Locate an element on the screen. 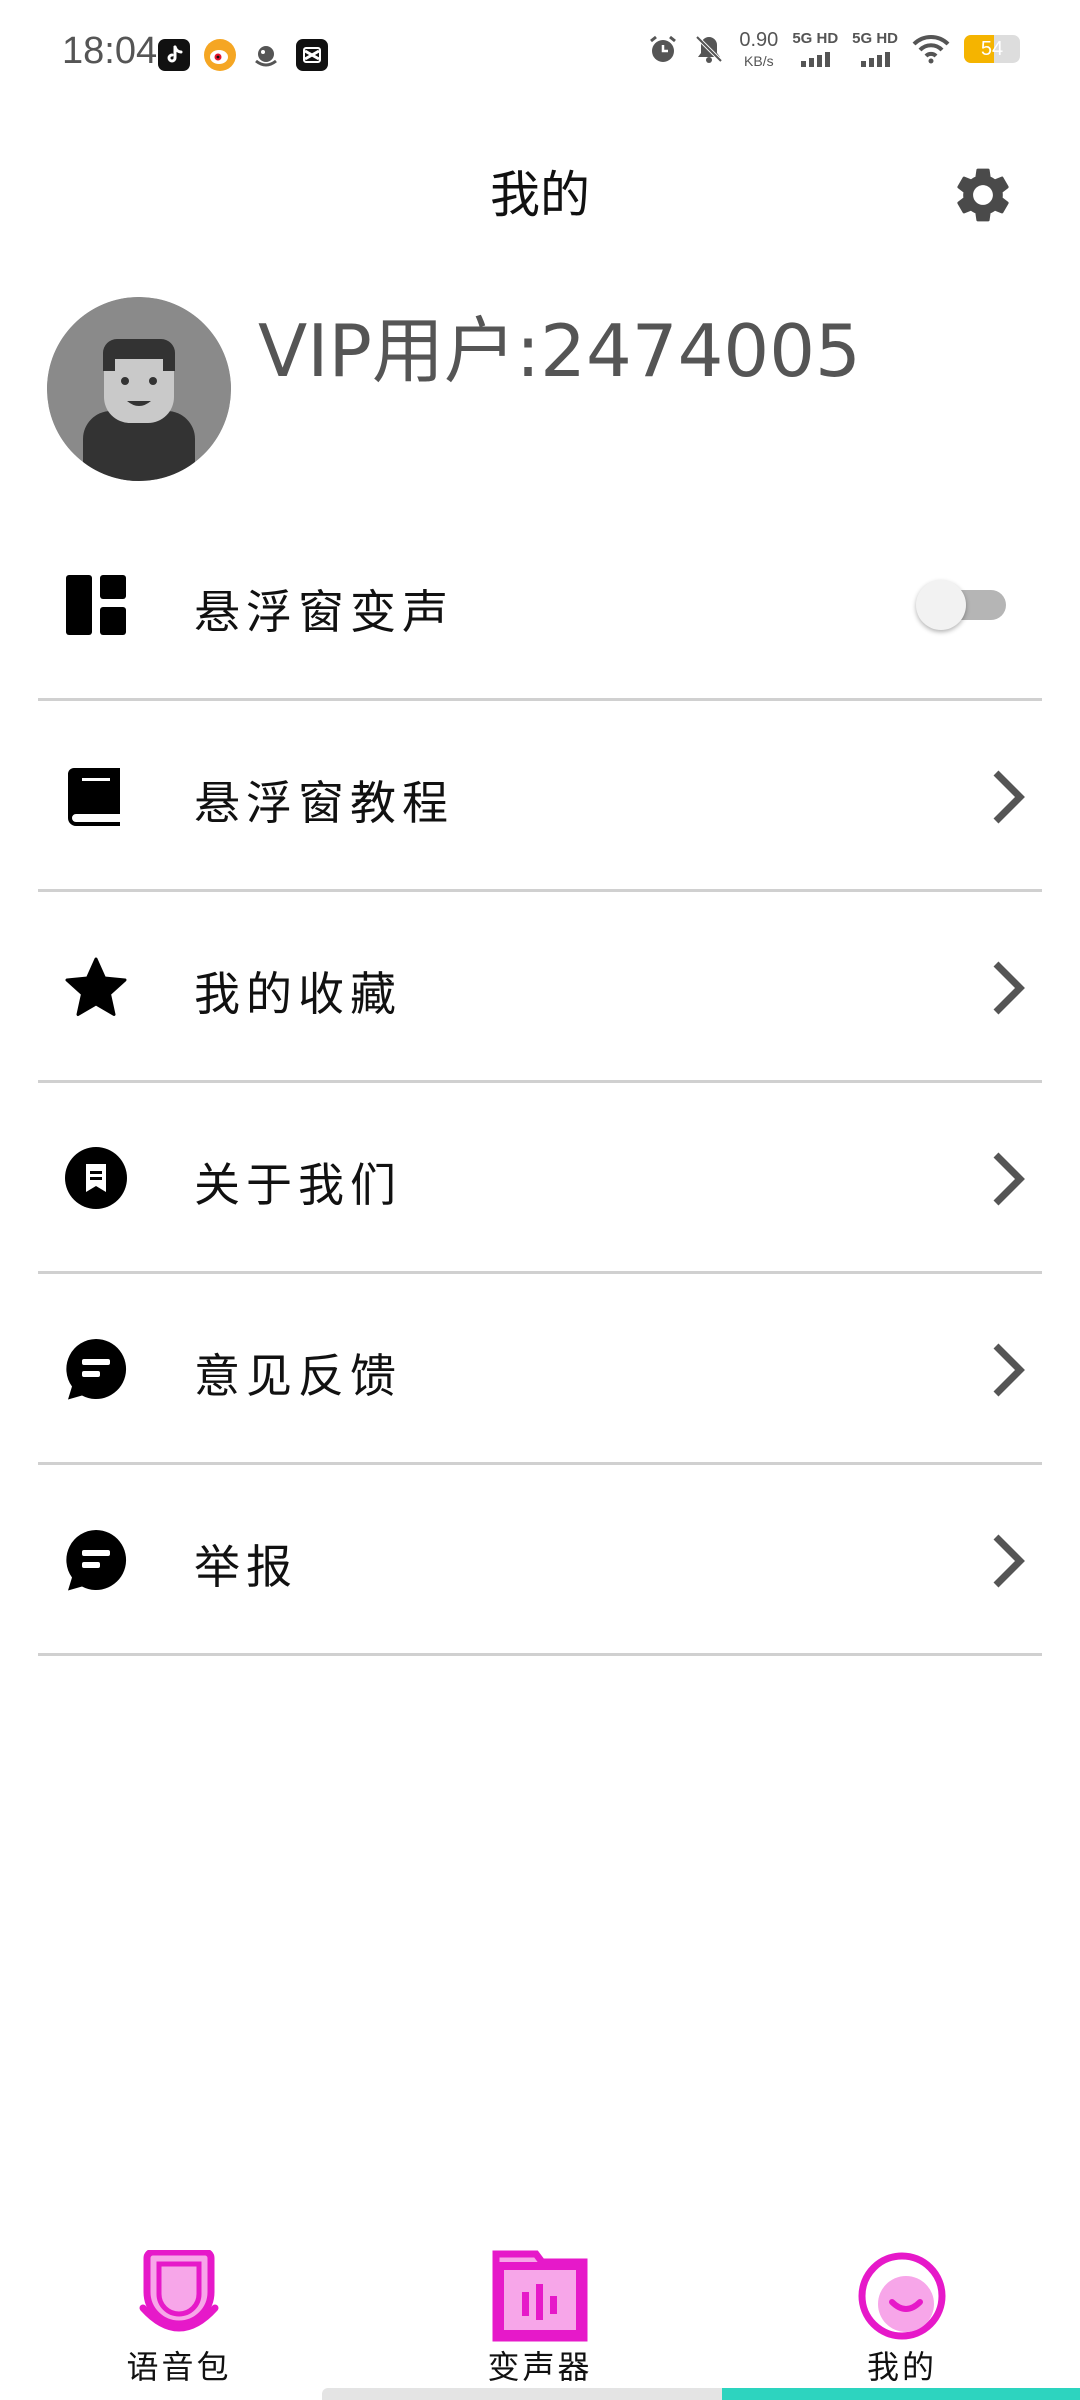 The width and height of the screenshot is (1080, 2400). person-avatar-icon is located at coordinates (139, 389).